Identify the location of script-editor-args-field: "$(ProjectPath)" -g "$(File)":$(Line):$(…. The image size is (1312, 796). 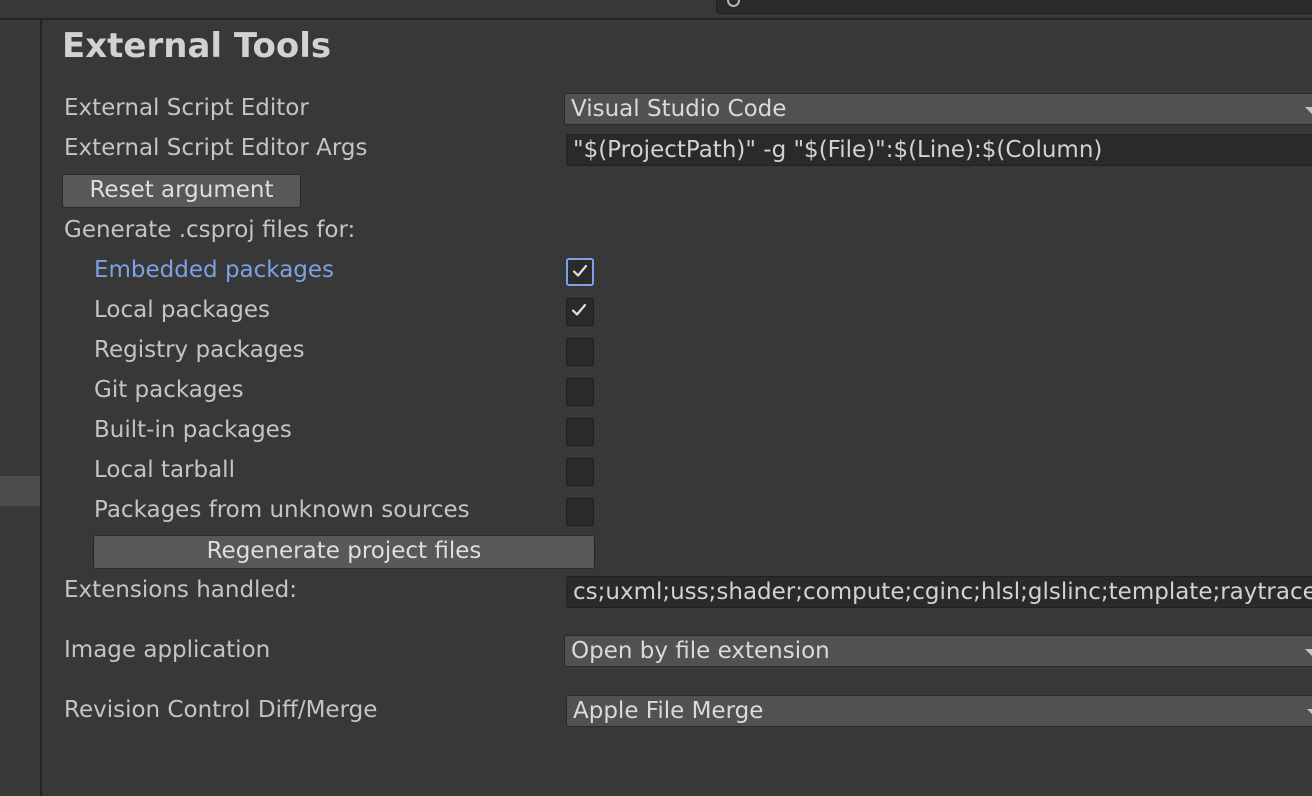
(939, 150).